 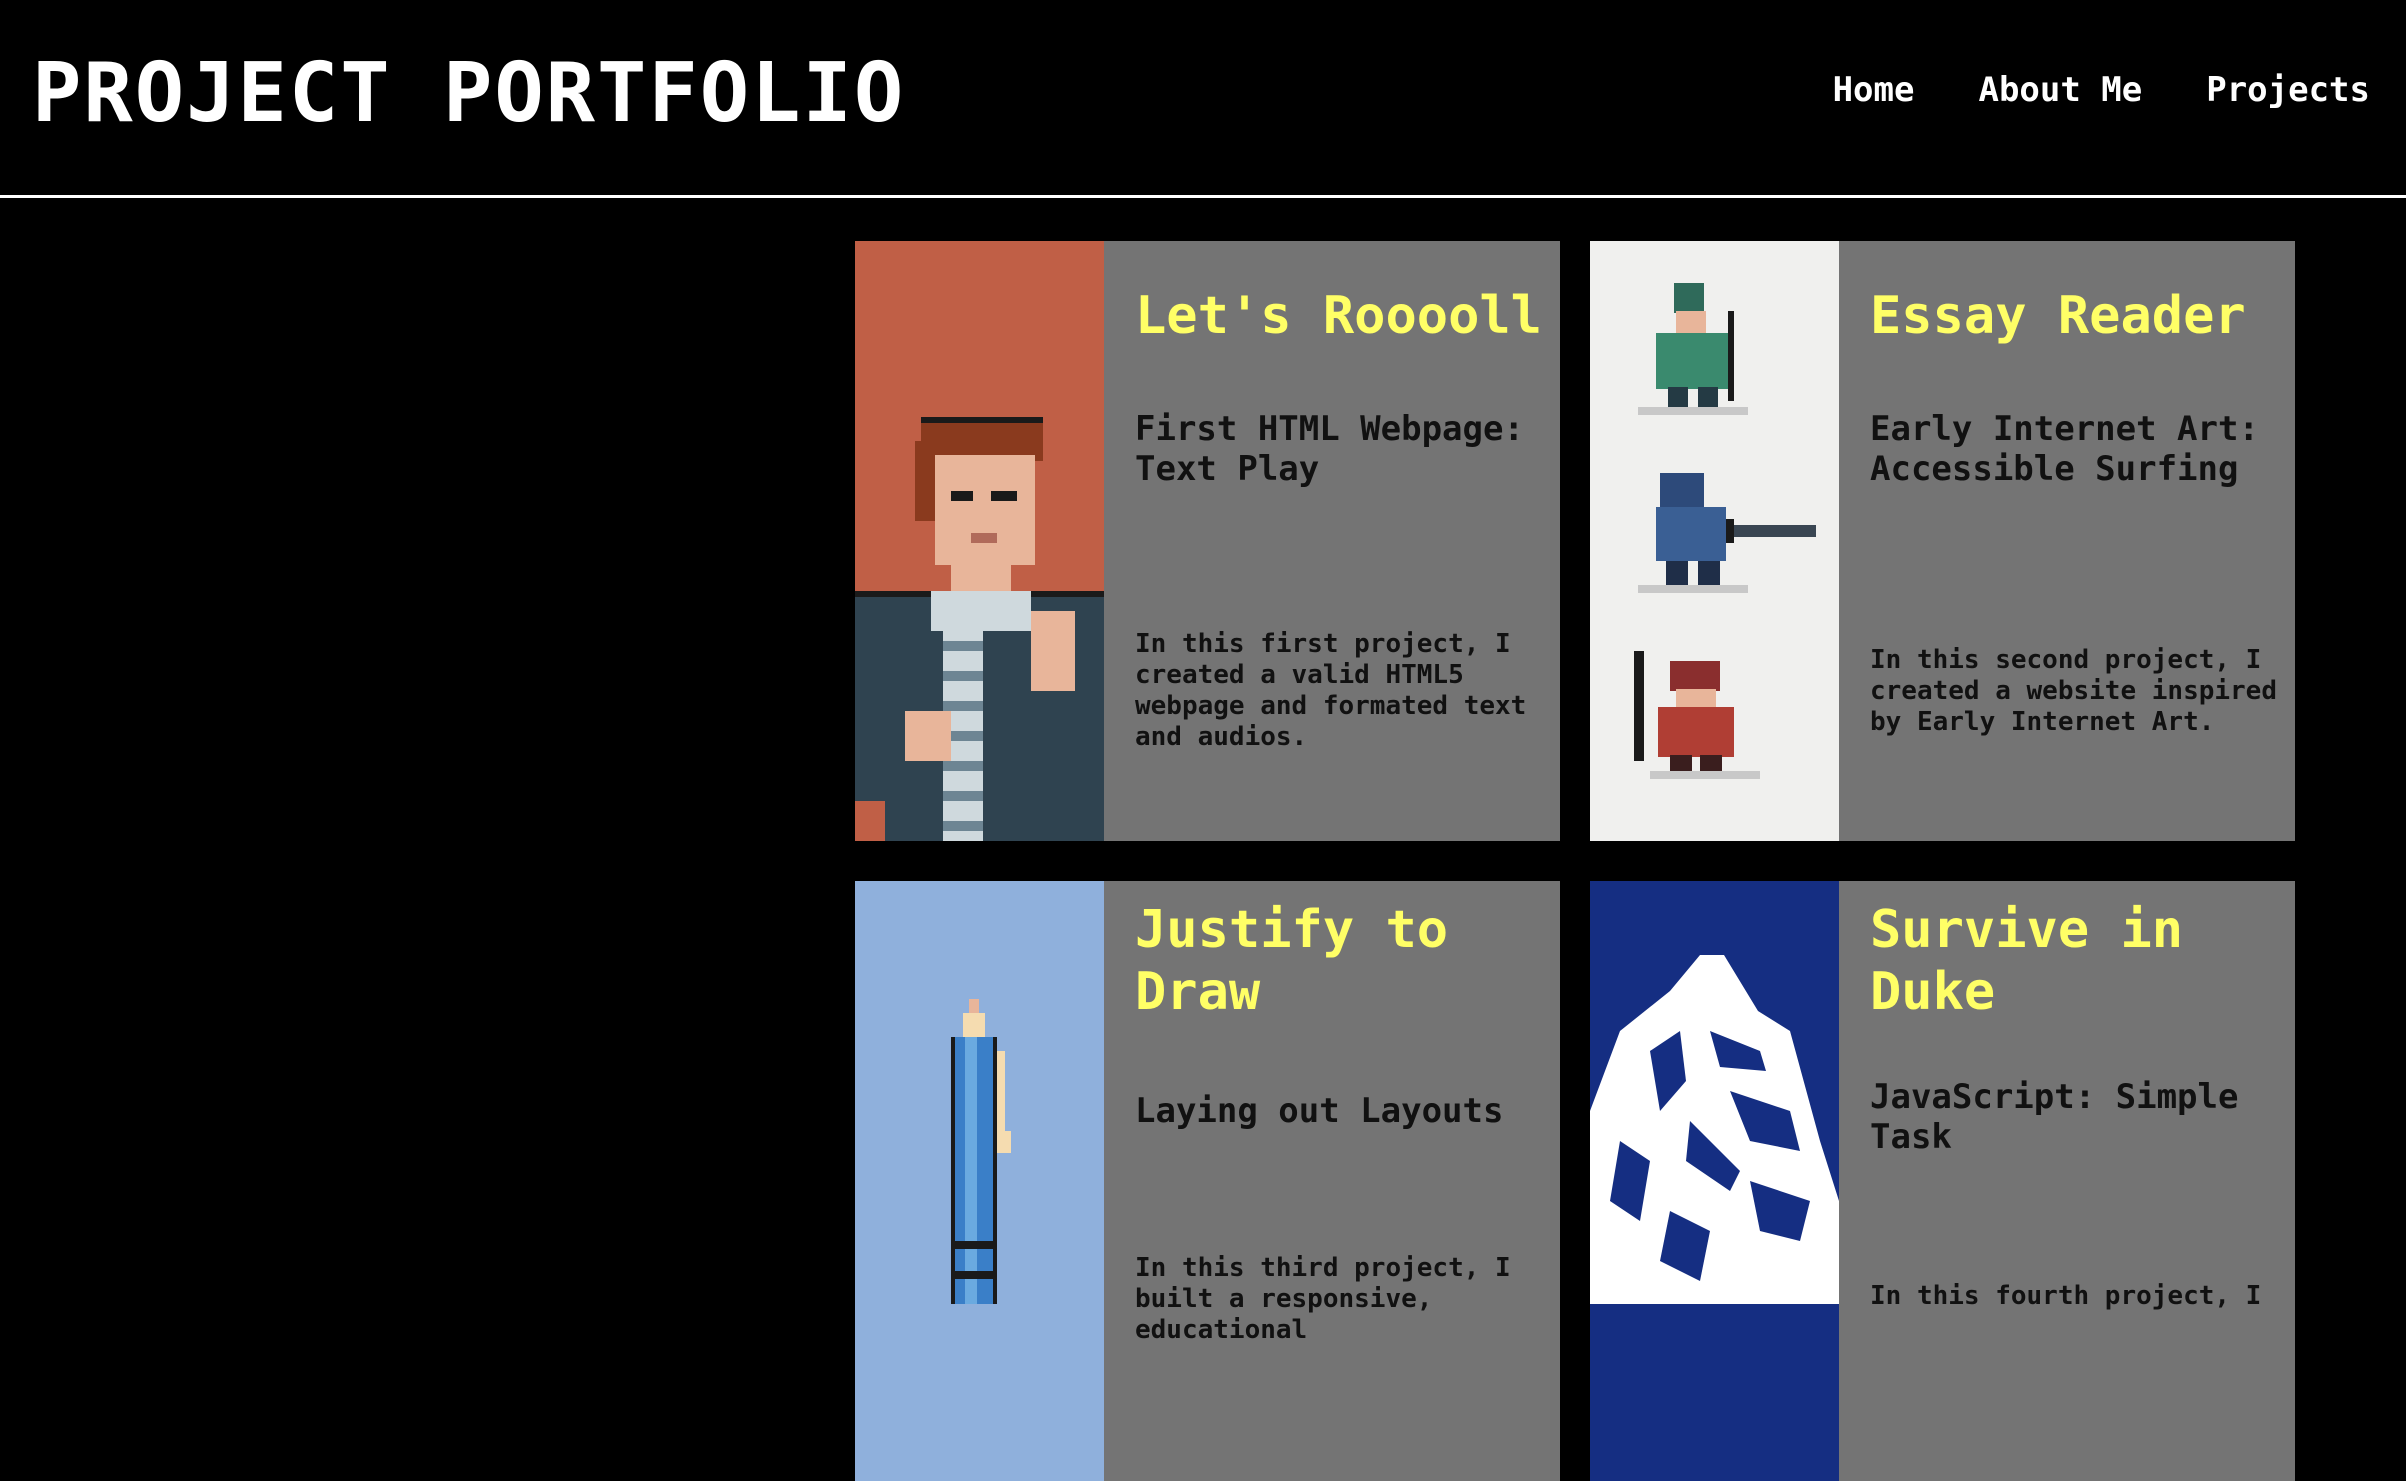 I want to click on nav-about-me: About Me, so click(x=2060, y=90).